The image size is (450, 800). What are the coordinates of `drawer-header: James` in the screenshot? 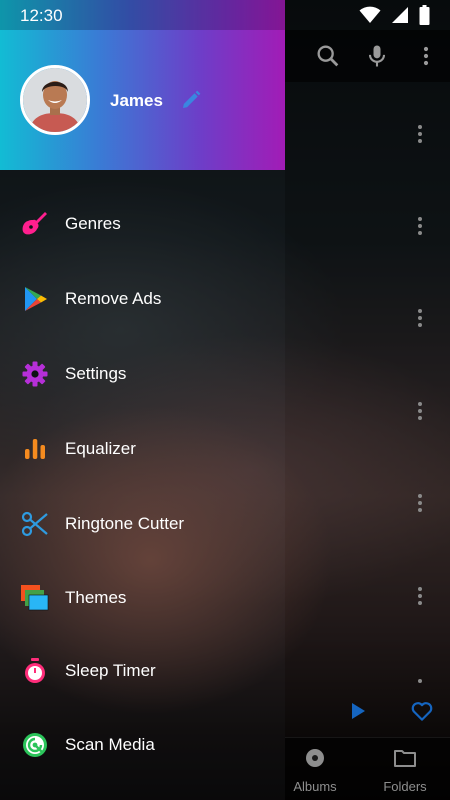 It's located at (142, 100).